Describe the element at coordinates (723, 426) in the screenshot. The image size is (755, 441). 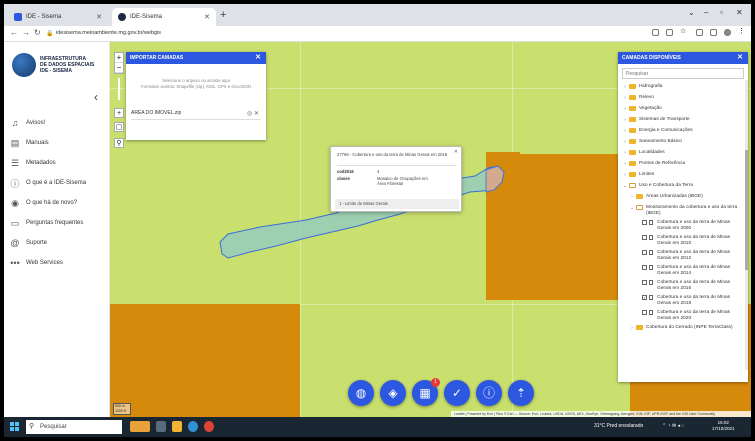
I see `clock: 16:02 17/10/2021` at that location.